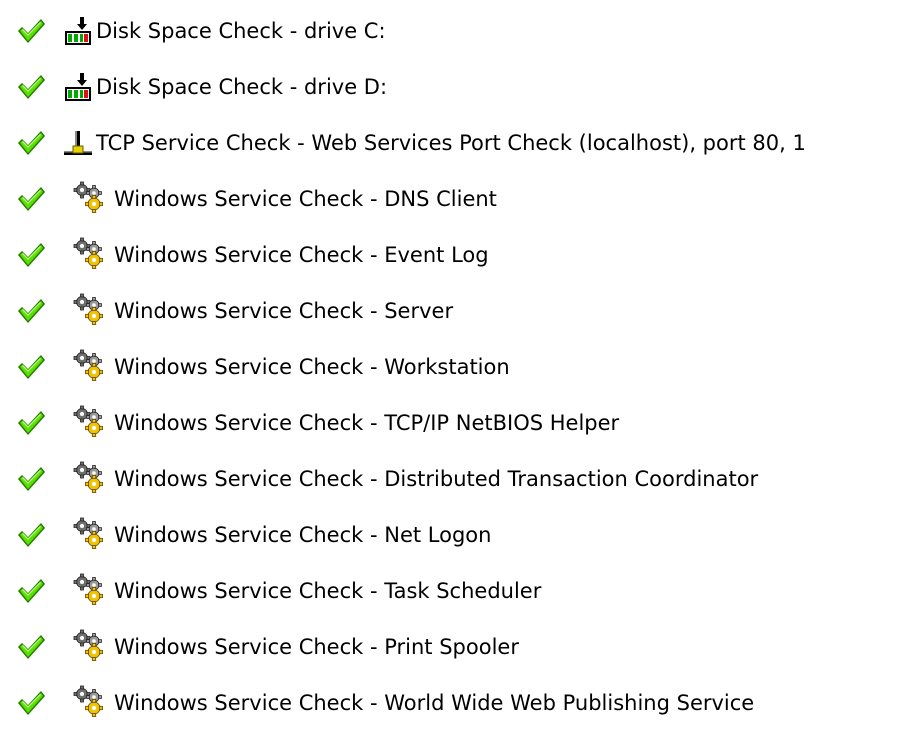 The height and width of the screenshot is (735, 911). I want to click on list-item: Windows Service Check - Print Spooler, so click(455, 647).